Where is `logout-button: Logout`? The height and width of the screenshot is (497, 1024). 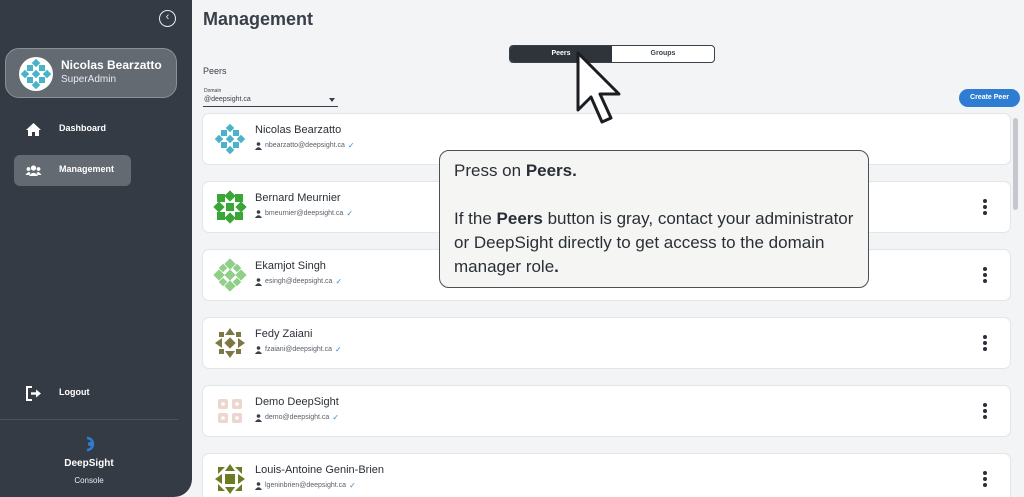 logout-button: Logout is located at coordinates (72, 393).